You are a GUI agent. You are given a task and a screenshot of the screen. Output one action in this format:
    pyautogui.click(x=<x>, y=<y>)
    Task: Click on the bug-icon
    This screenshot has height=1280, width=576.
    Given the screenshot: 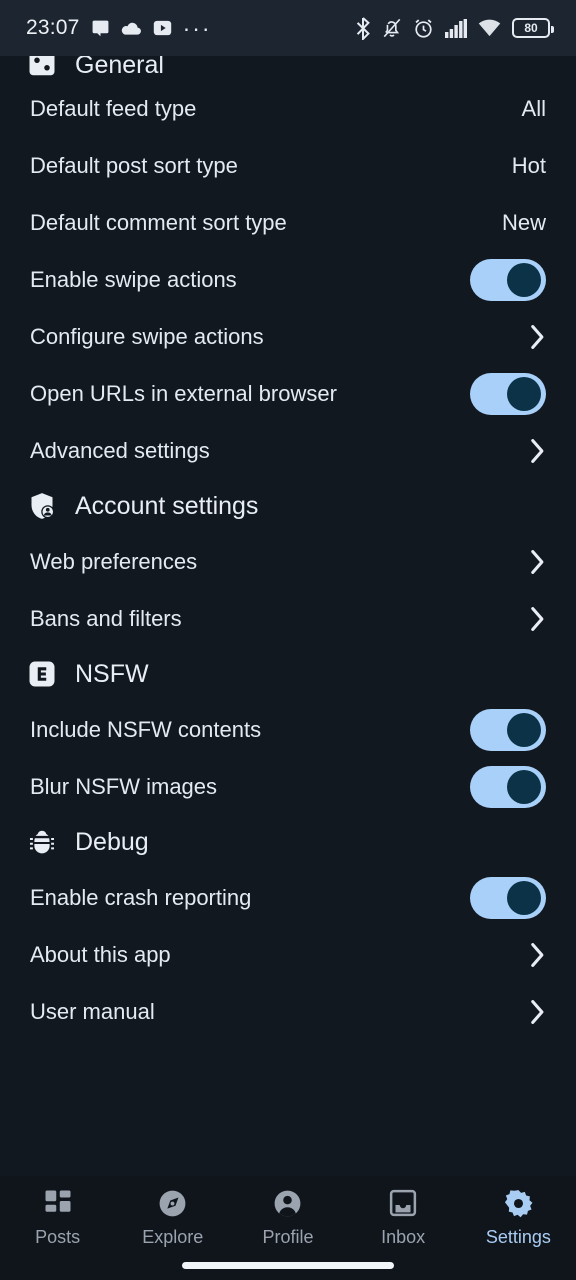 What is the action you would take?
    pyautogui.click(x=42, y=842)
    